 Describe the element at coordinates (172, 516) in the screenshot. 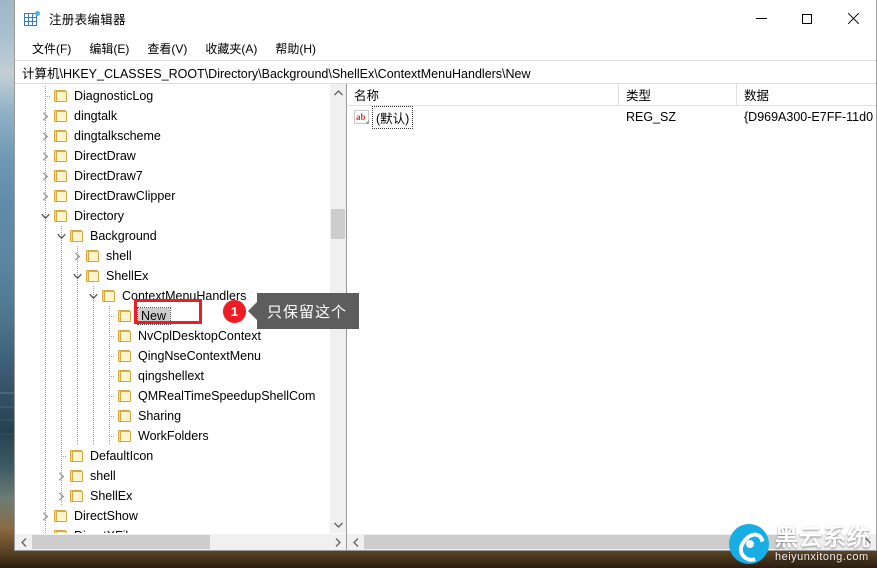

I see `tree-node: DirectShow` at that location.